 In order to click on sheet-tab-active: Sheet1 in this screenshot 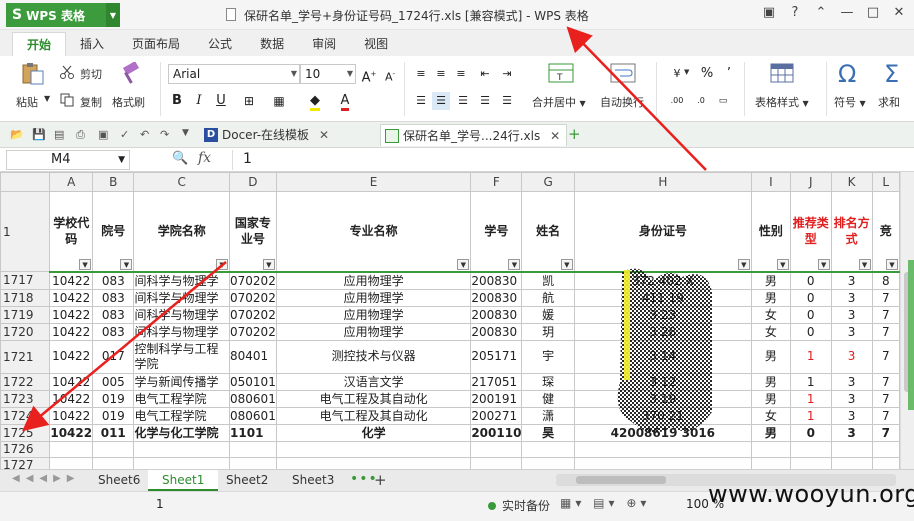, I will do `click(183, 480)`.